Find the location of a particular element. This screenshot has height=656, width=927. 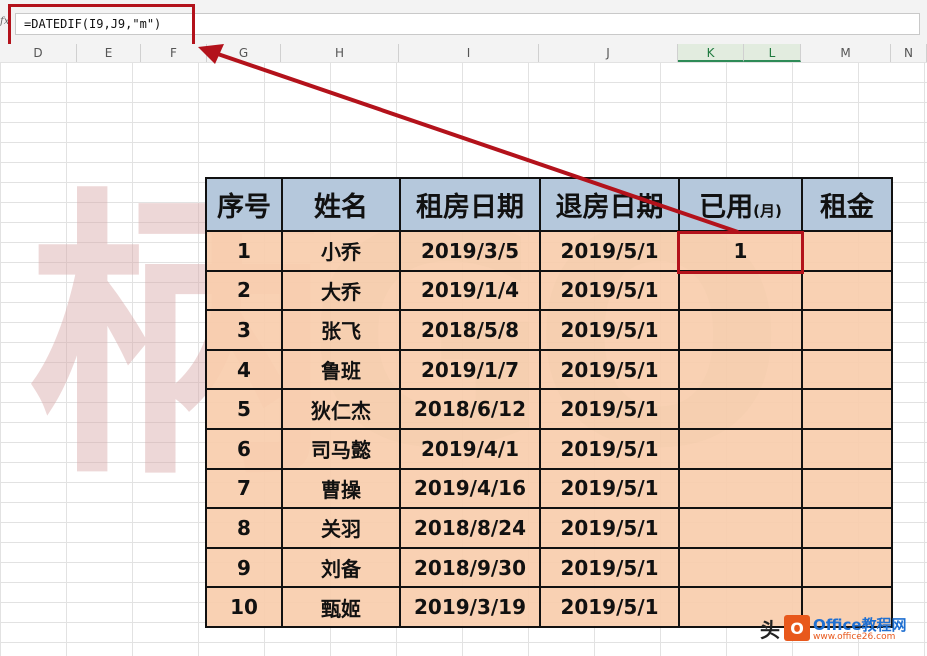

column-header-e: E is located at coordinates (109, 53).